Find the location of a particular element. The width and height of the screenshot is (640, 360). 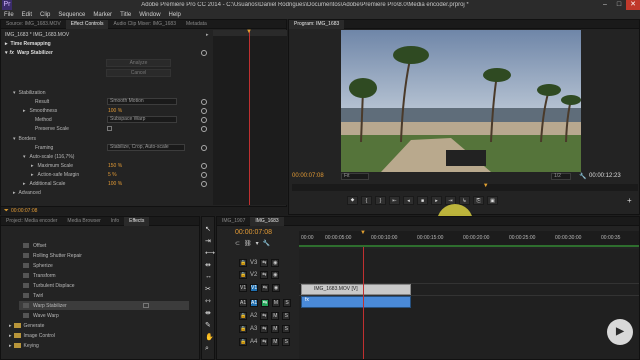

folder-item: ▸ Generate is located at coordinates (26, 325).